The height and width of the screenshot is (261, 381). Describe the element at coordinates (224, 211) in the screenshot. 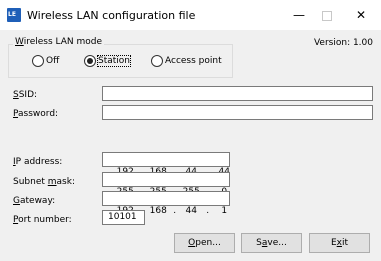

I see `gw-octet-4: 1` at that location.